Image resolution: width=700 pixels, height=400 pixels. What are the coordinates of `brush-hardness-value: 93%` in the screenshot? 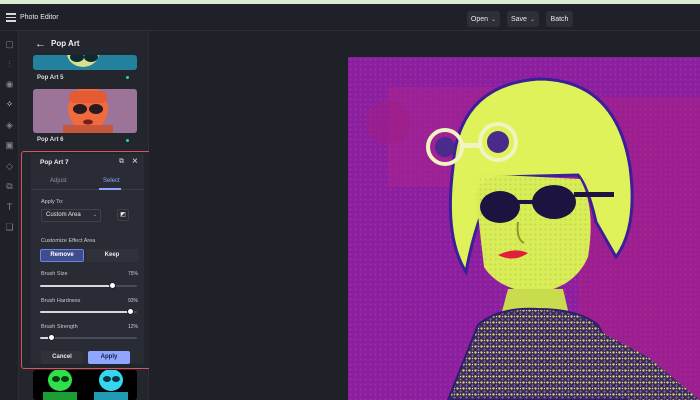 It's located at (132, 301).